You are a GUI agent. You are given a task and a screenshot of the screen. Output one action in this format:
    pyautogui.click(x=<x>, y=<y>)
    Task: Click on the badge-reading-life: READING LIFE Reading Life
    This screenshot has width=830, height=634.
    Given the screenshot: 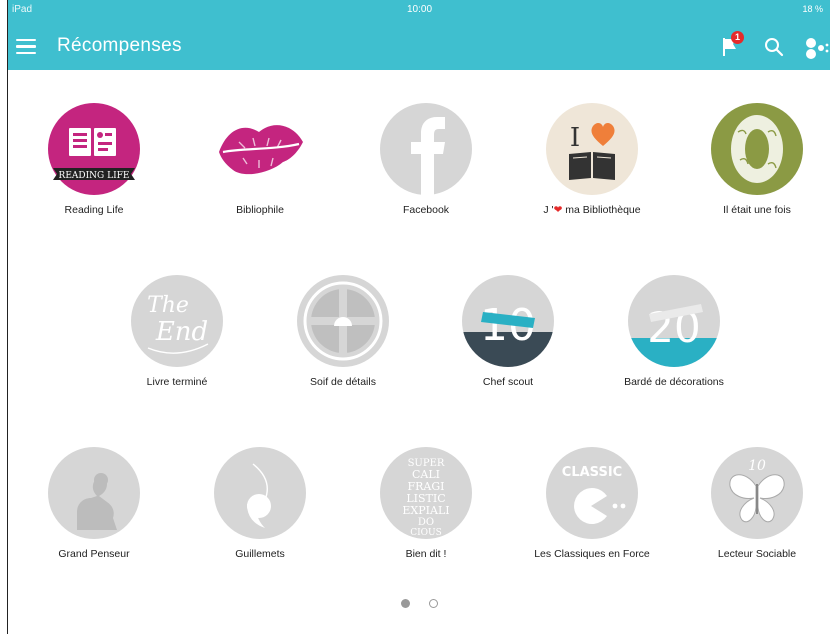 What is the action you would take?
    pyautogui.click(x=94, y=159)
    